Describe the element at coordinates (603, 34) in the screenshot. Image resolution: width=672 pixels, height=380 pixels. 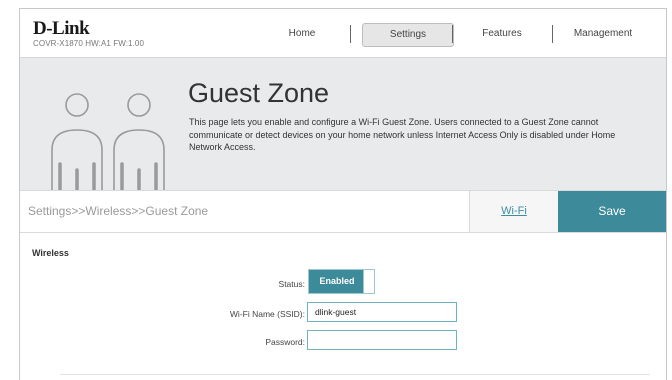
I see `nav-management: Management` at that location.